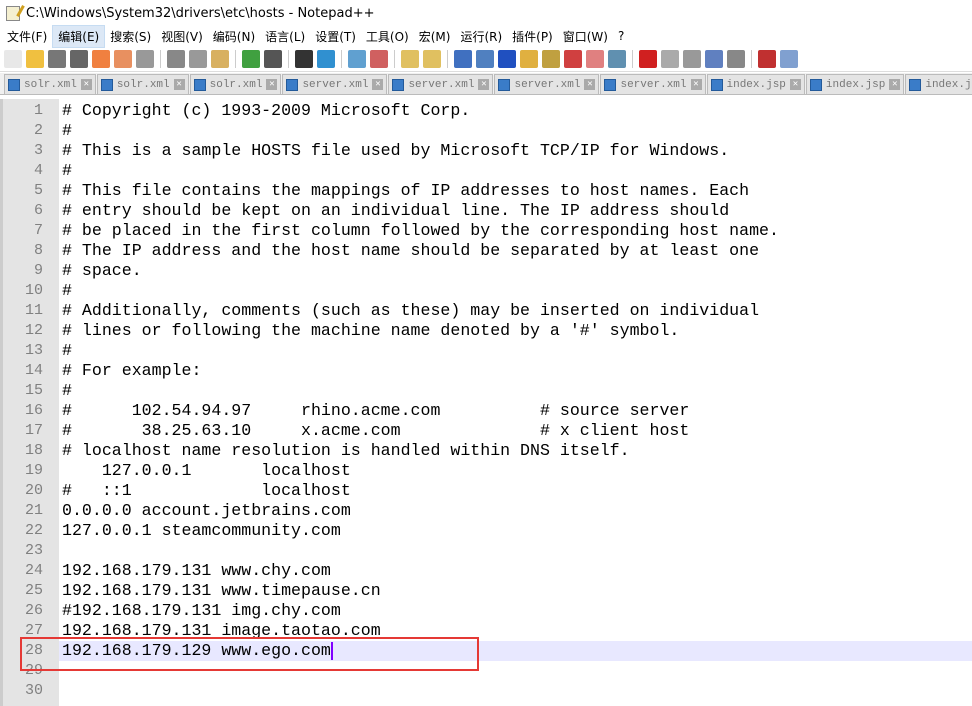 The width and height of the screenshot is (972, 706). I want to click on code-line: # 38.25.63.10 x.acme.com # x client host, so click(515, 431).